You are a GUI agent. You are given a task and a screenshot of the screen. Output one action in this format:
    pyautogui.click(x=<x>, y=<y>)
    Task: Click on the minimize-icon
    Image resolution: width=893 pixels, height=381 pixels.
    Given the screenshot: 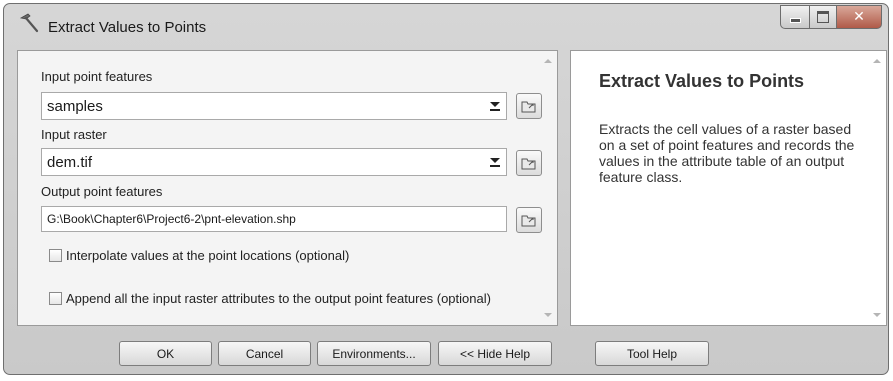 What is the action you would take?
    pyautogui.click(x=795, y=20)
    